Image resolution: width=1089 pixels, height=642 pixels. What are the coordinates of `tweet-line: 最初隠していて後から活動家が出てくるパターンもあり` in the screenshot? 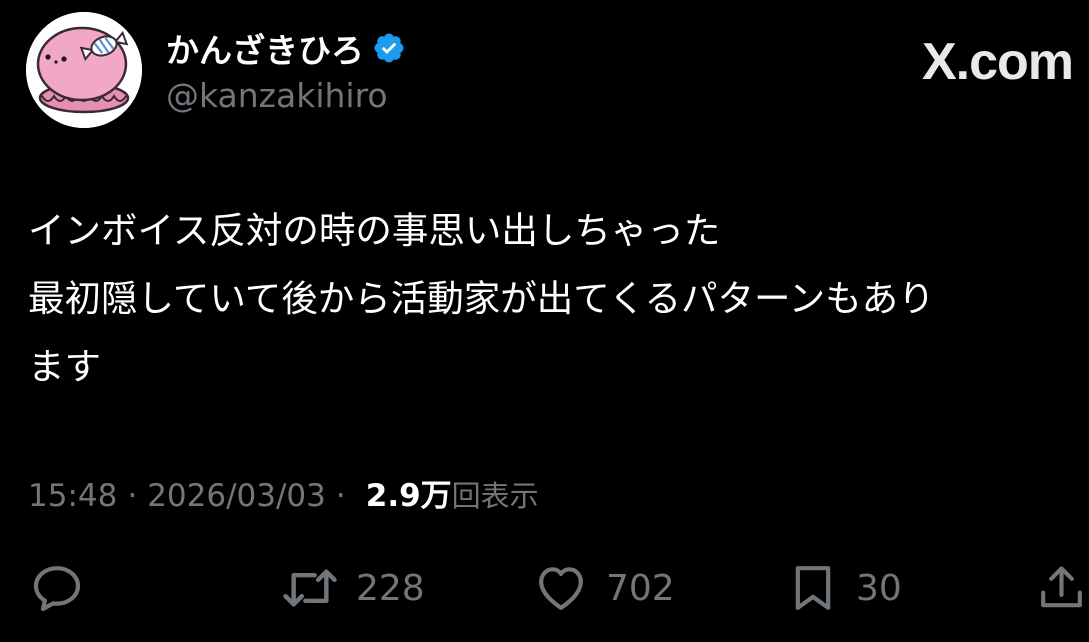 It's located at (481, 298).